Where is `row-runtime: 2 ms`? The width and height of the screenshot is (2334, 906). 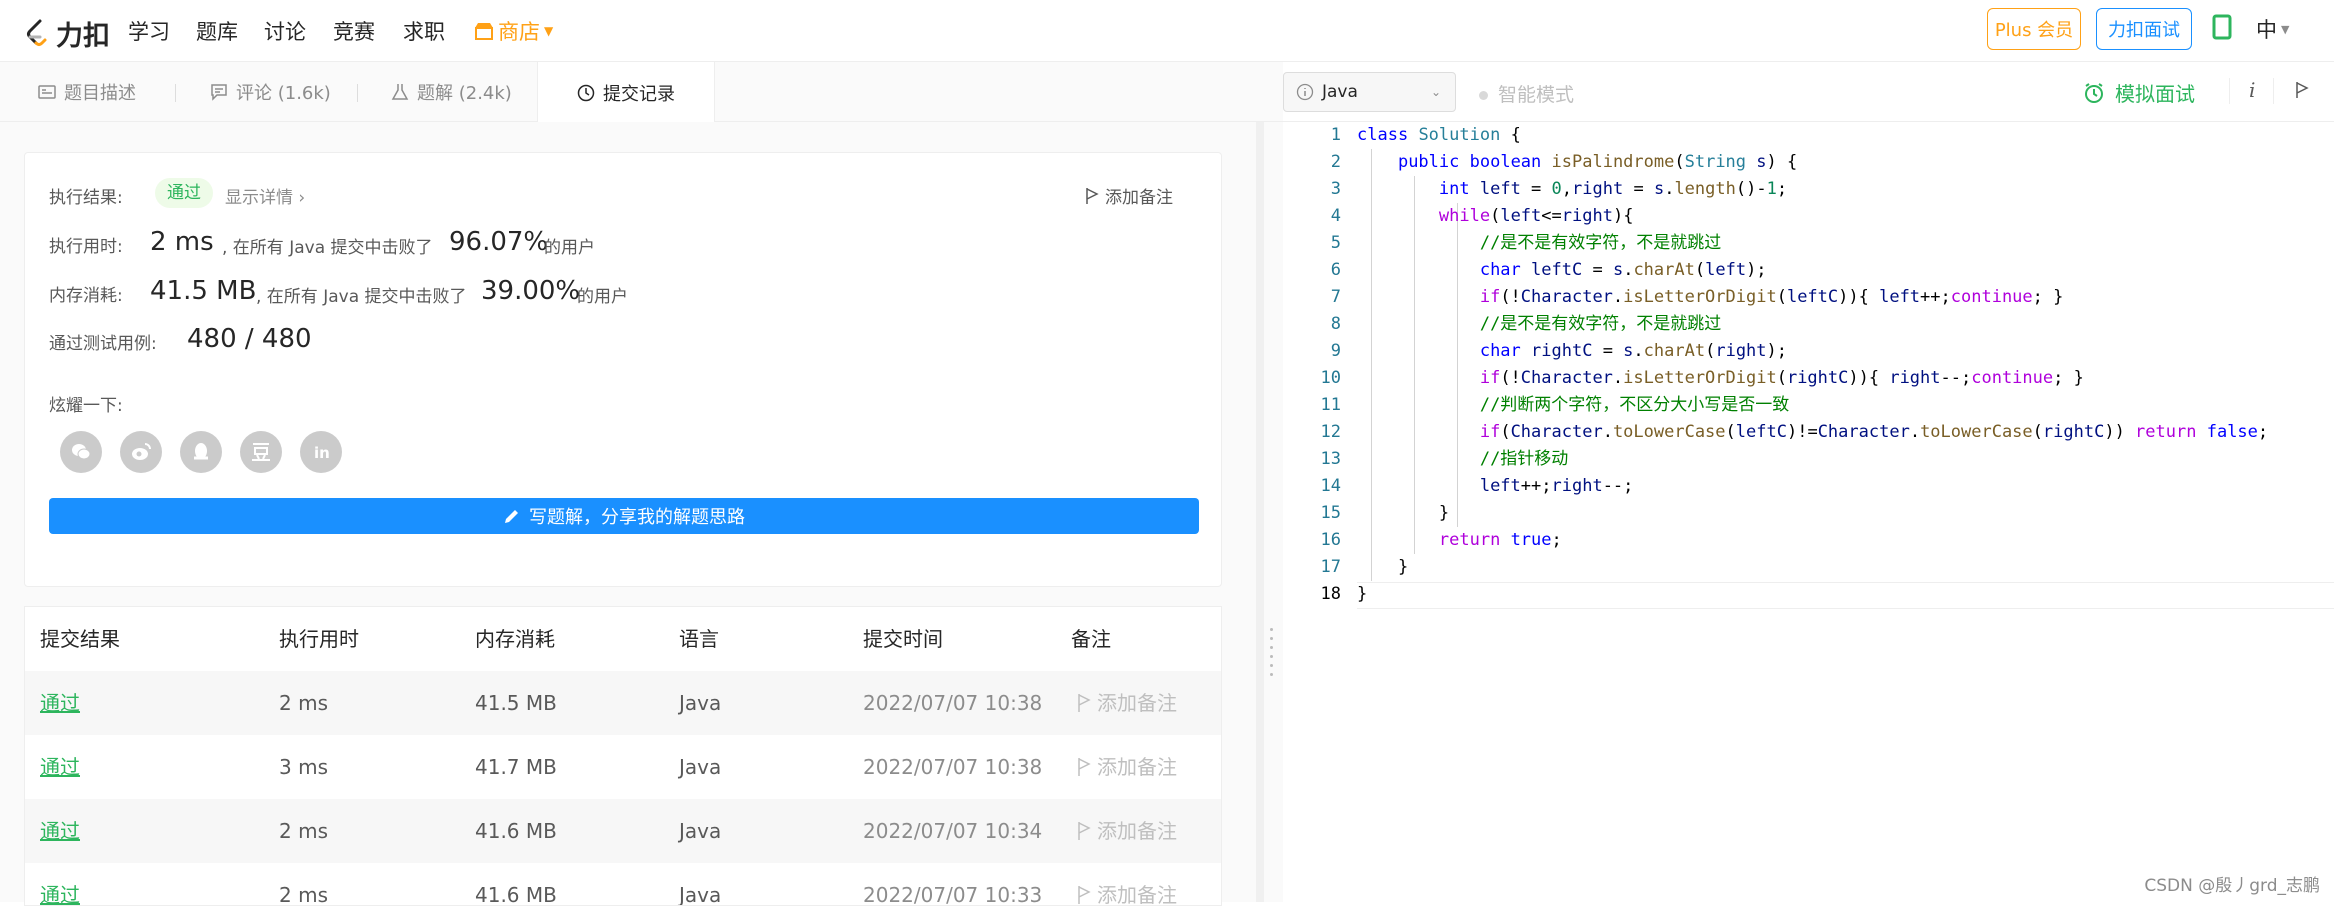
row-runtime: 2 ms is located at coordinates (303, 884).